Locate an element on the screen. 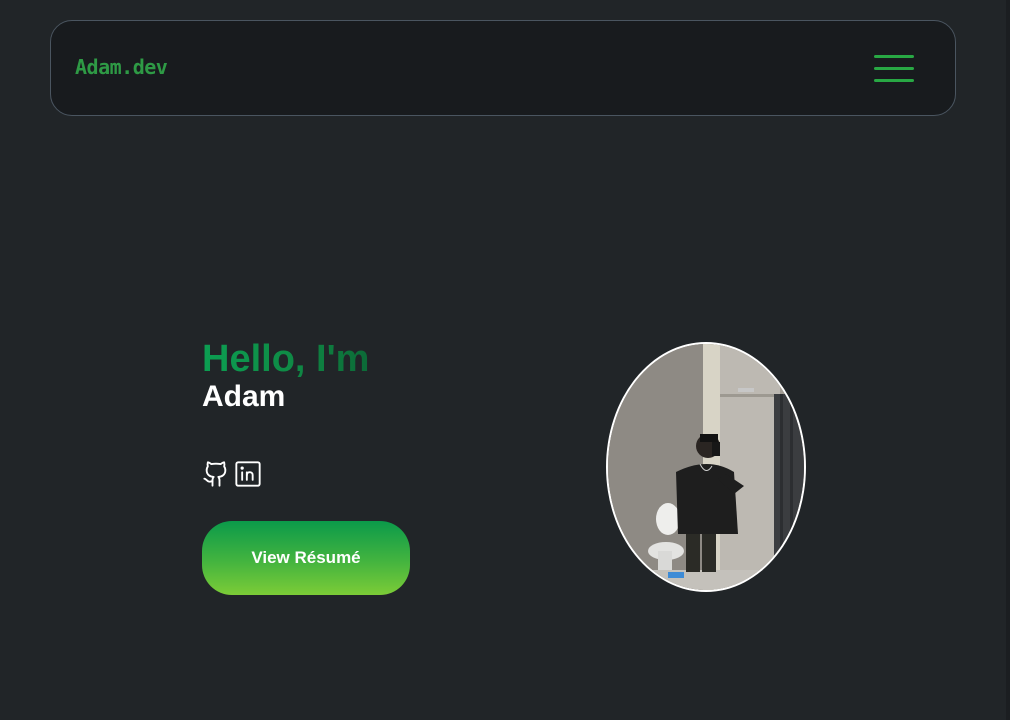  hero-name: Adam is located at coordinates (244, 396).